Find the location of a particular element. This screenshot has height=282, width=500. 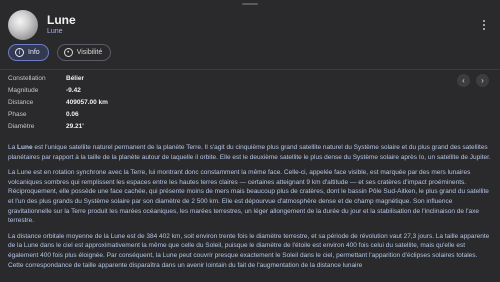

property-row: Phase 0.06 is located at coordinates (58, 115).